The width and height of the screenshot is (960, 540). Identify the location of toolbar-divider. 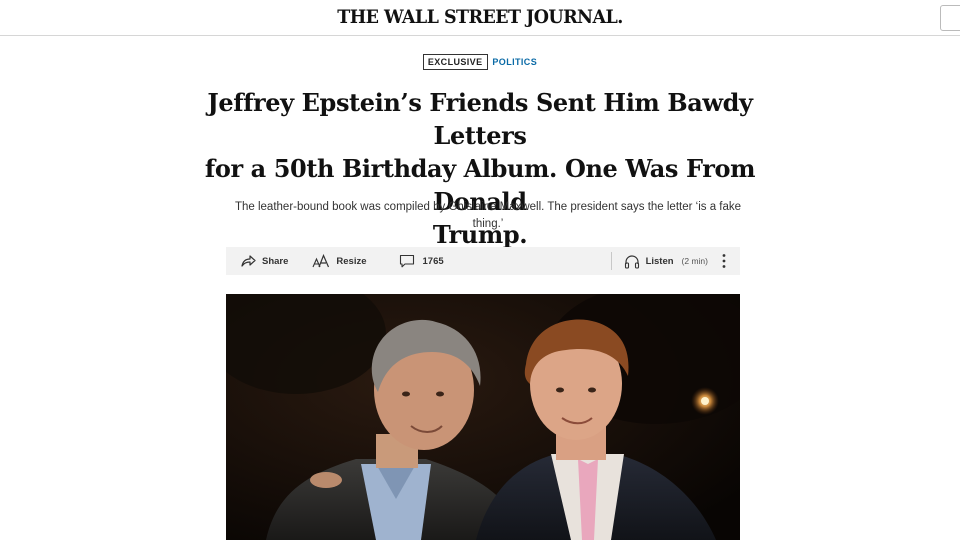
(611, 261).